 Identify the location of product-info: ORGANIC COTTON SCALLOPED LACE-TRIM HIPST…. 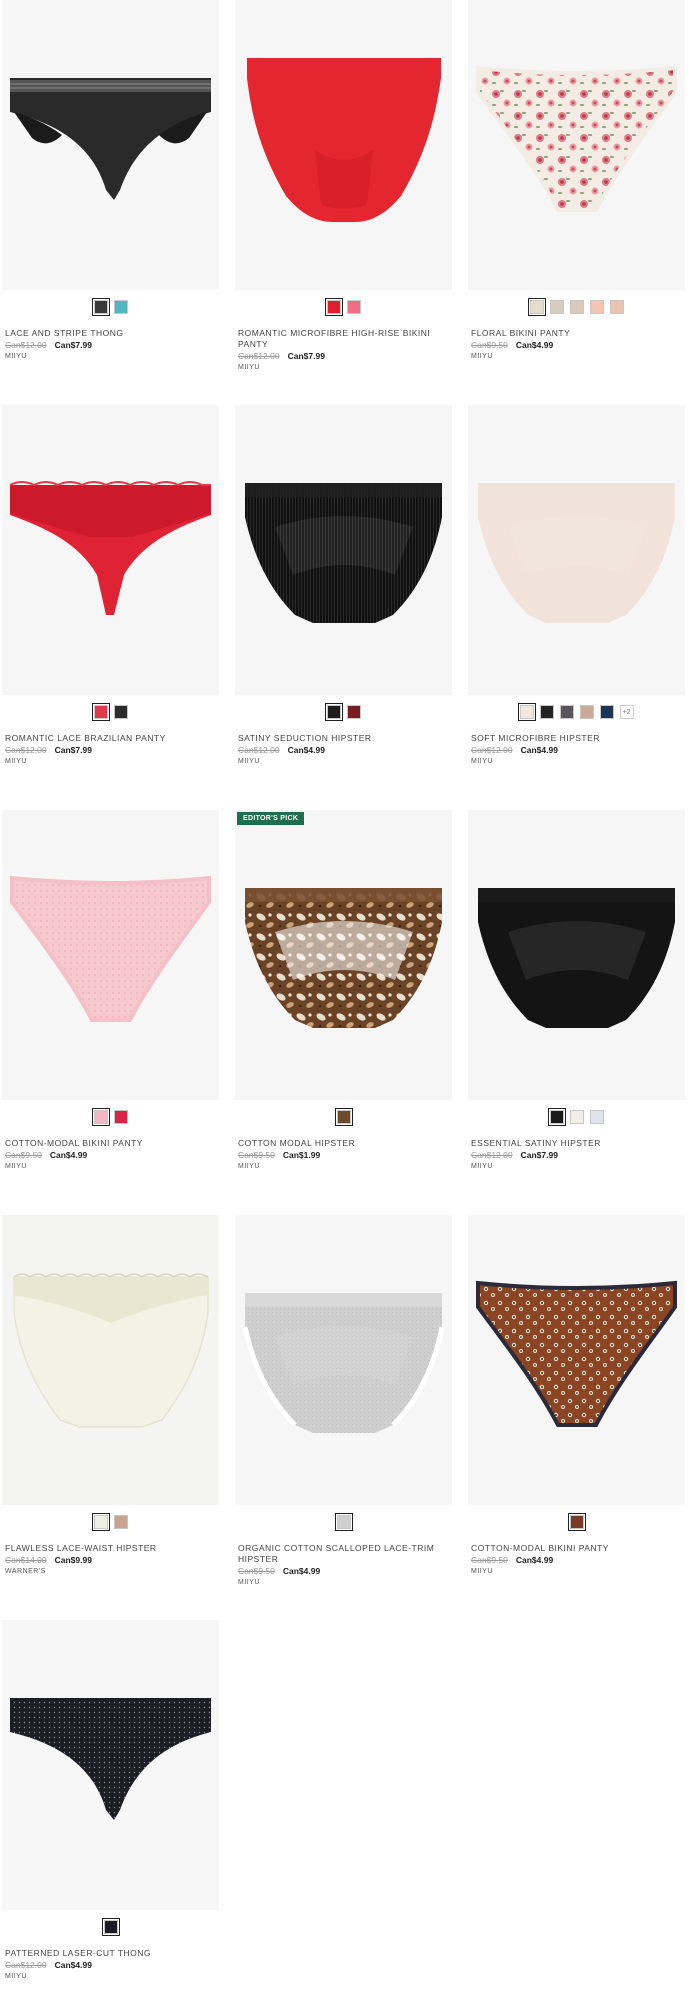
(343, 1565).